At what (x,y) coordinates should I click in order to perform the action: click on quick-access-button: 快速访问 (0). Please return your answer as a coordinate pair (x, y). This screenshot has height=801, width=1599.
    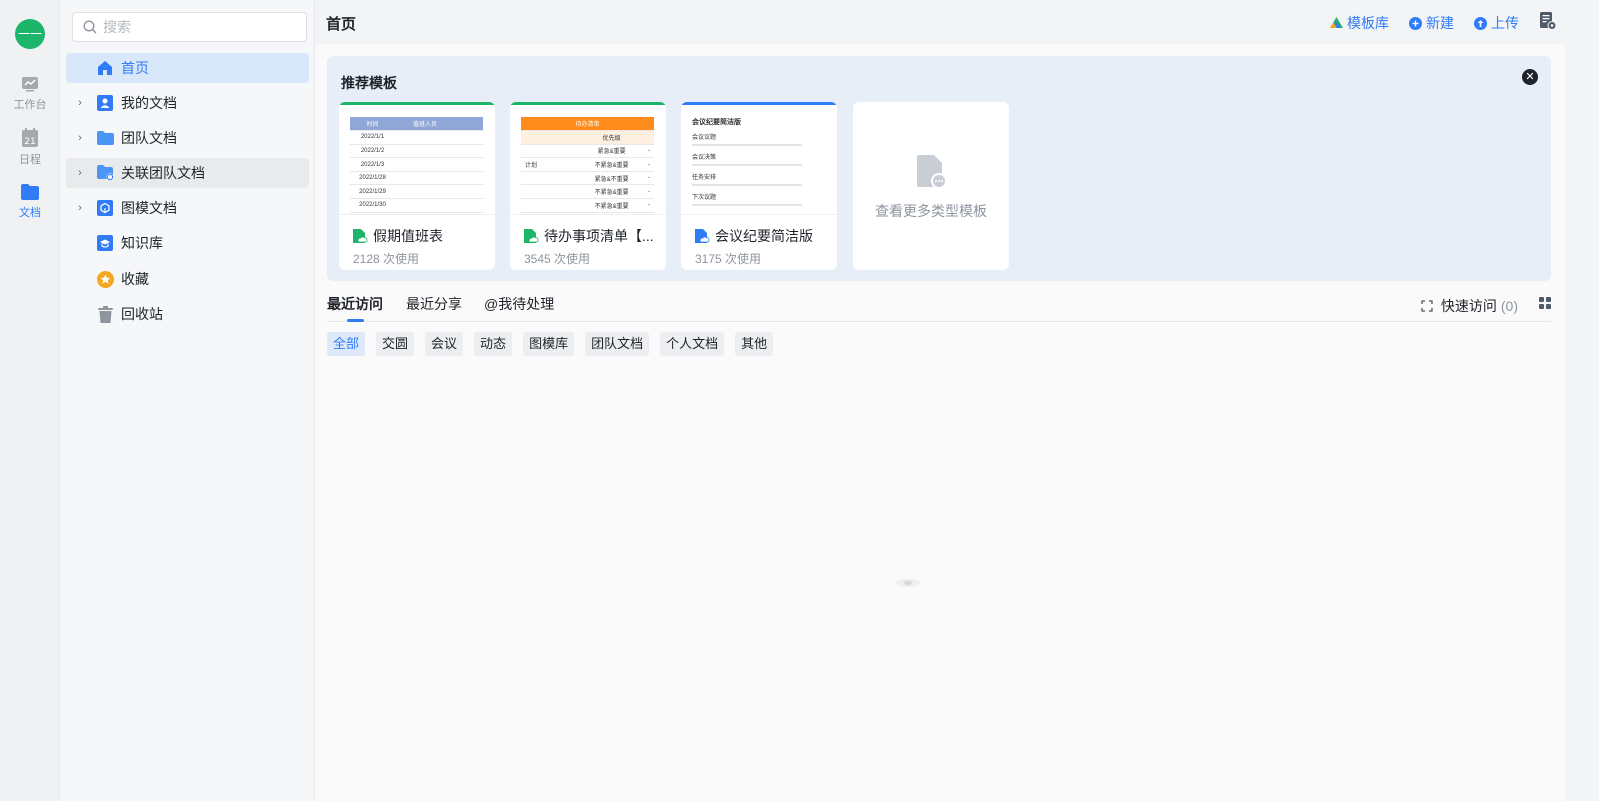
    Looking at the image, I should click on (1469, 306).